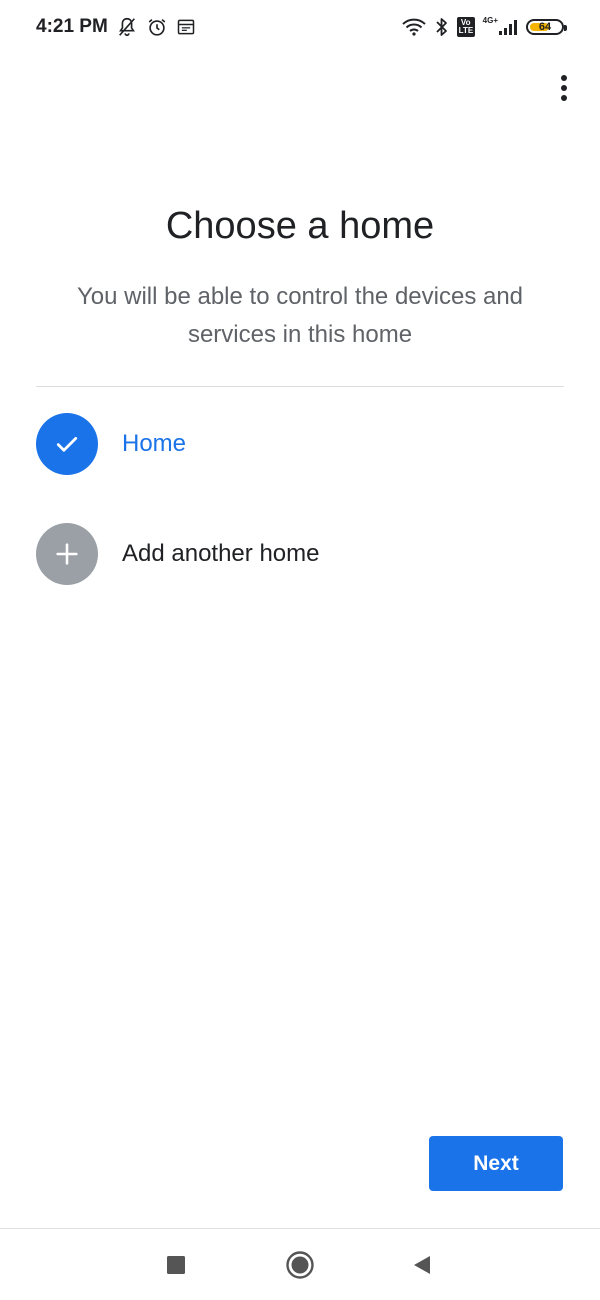 The width and height of the screenshot is (600, 1300). What do you see at coordinates (67, 444) in the screenshot?
I see `check-icon` at bounding box center [67, 444].